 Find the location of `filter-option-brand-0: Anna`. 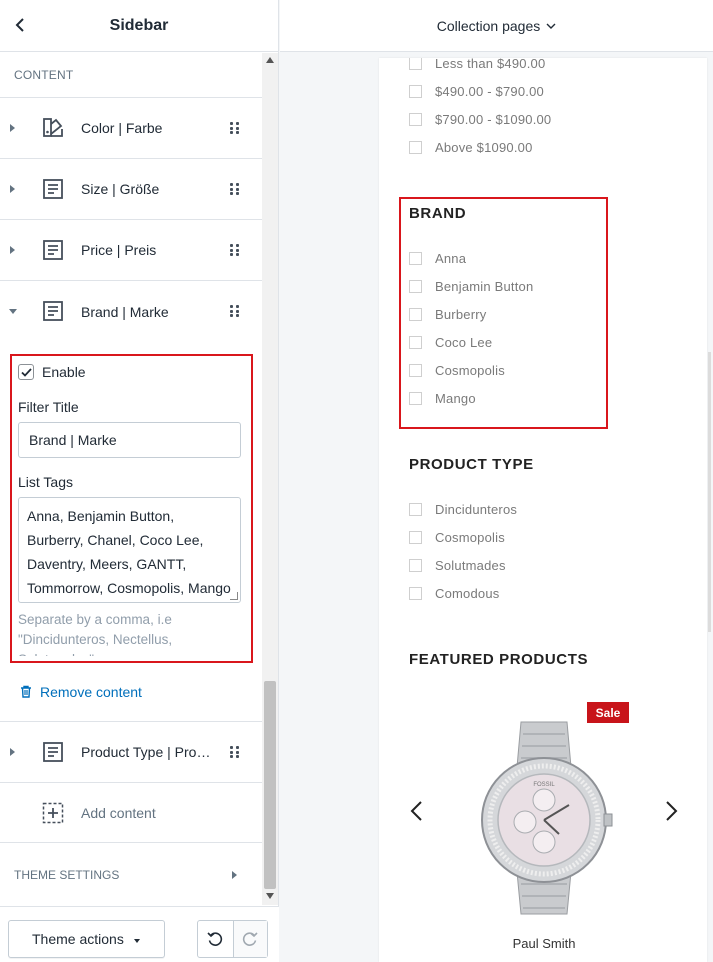

filter-option-brand-0: Anna is located at coordinates (437, 258).